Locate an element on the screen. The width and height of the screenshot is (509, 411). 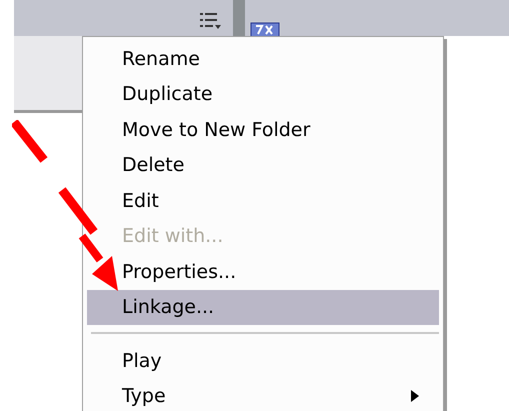
list-view-icon is located at coordinates (211, 21).